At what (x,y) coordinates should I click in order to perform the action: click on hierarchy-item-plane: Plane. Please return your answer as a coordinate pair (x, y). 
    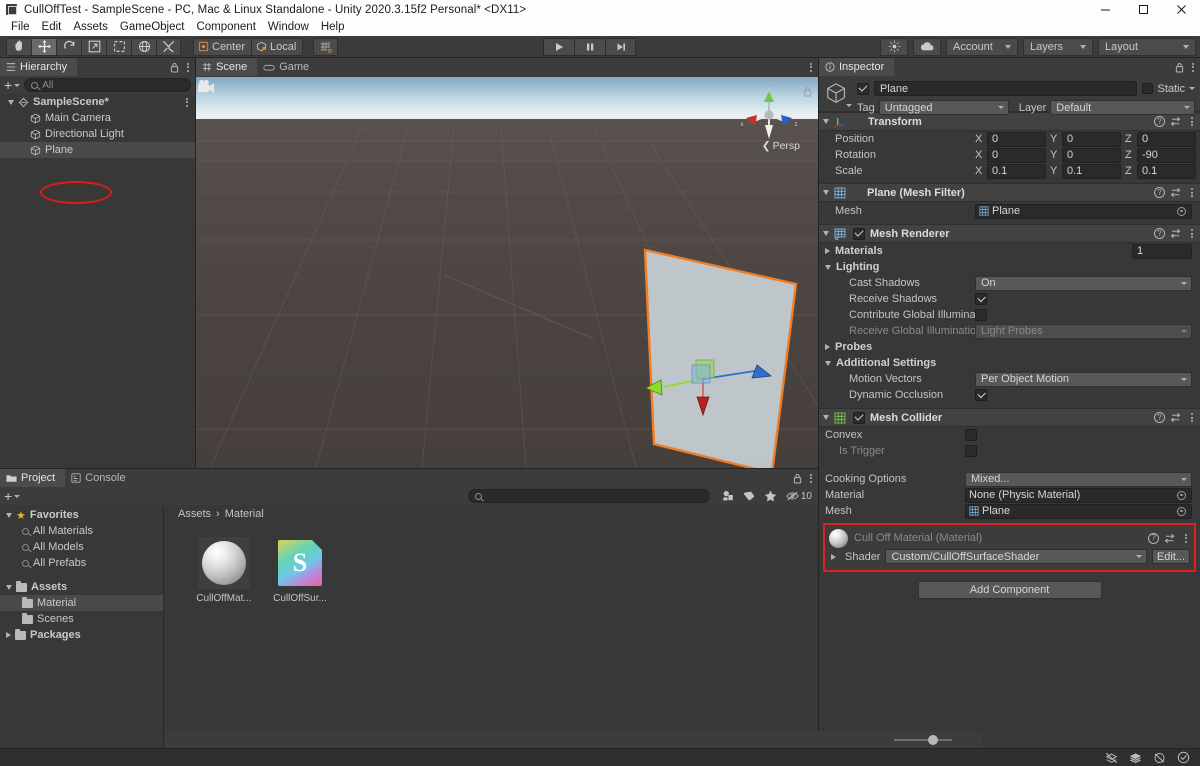
    Looking at the image, I should click on (97, 150).